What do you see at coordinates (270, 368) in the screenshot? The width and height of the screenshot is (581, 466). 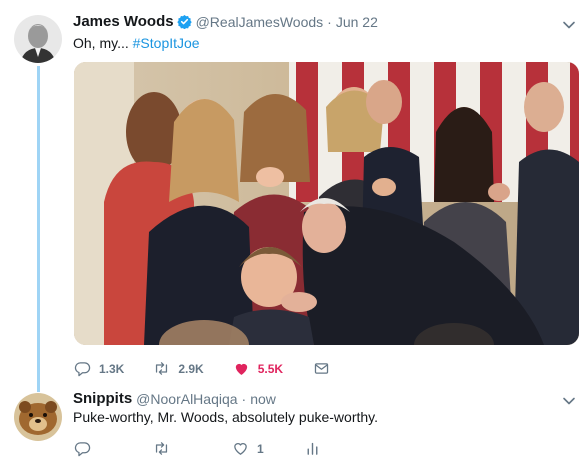 I see `like-count: 5.5K` at bounding box center [270, 368].